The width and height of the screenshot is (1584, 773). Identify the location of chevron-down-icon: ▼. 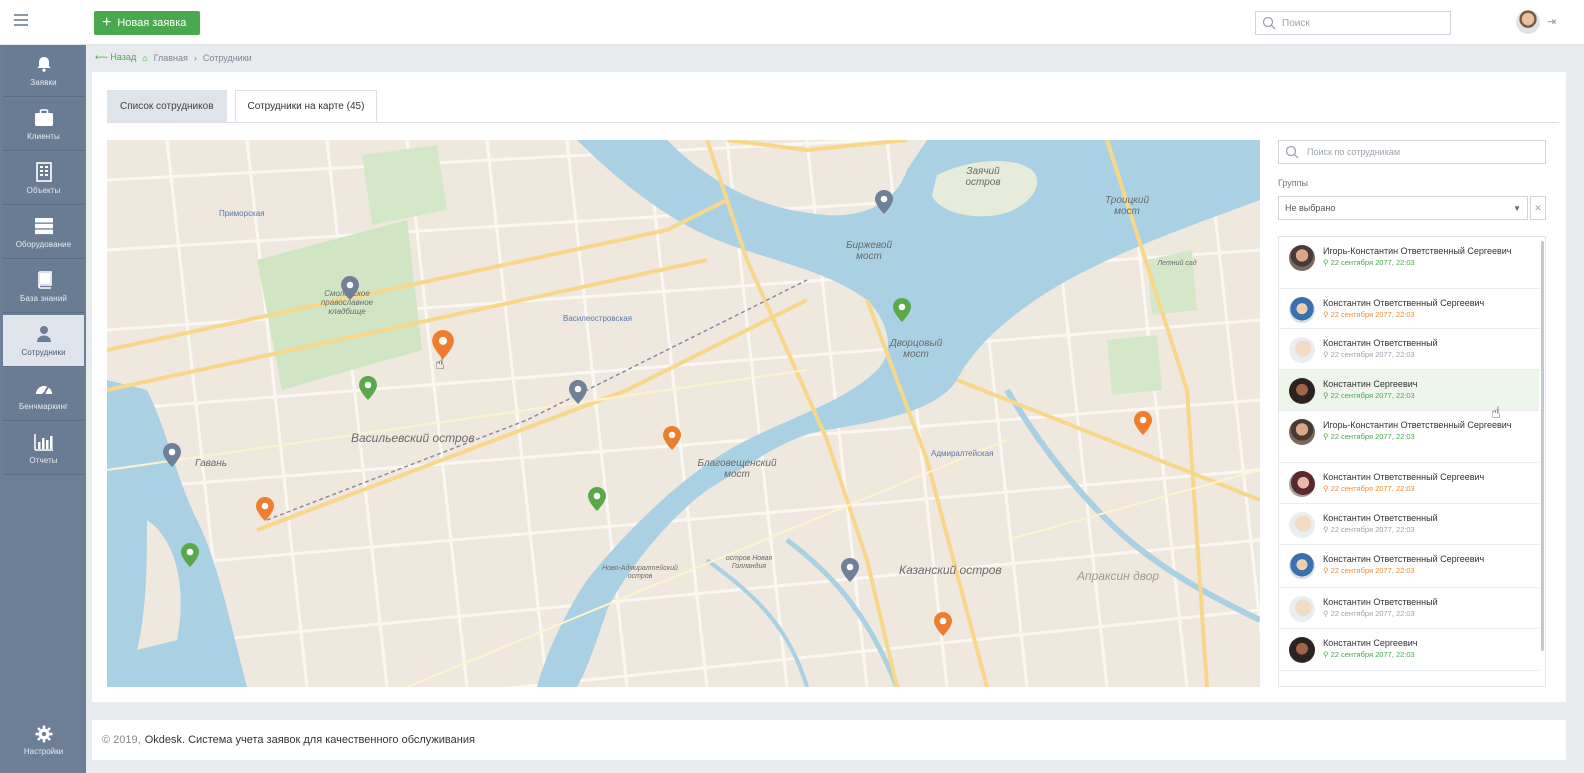
(1517, 208).